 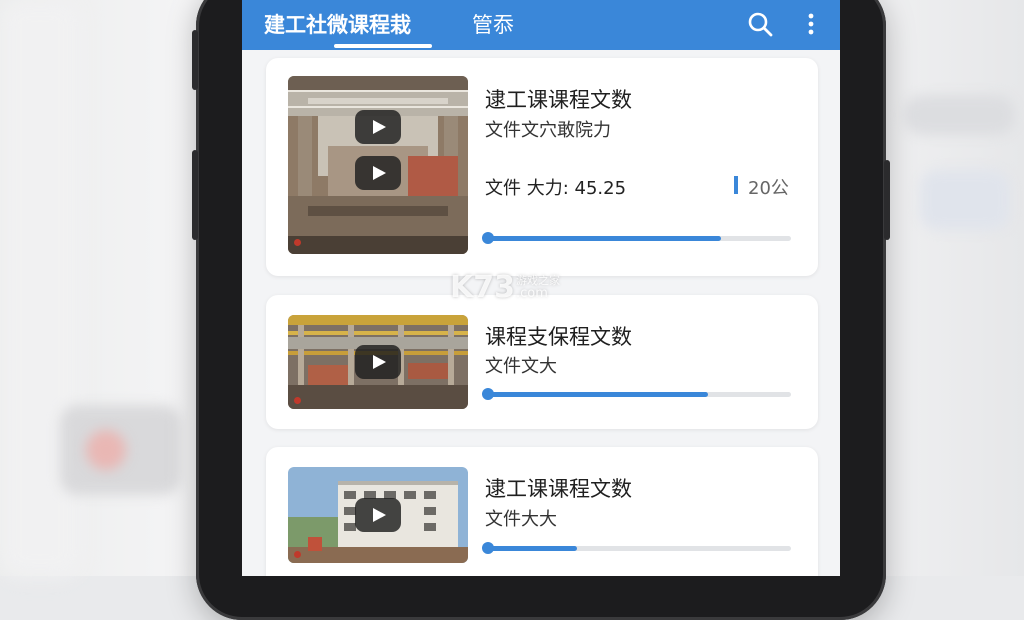 What do you see at coordinates (482, 287) in the screenshot?
I see `watermark-text: K73` at bounding box center [482, 287].